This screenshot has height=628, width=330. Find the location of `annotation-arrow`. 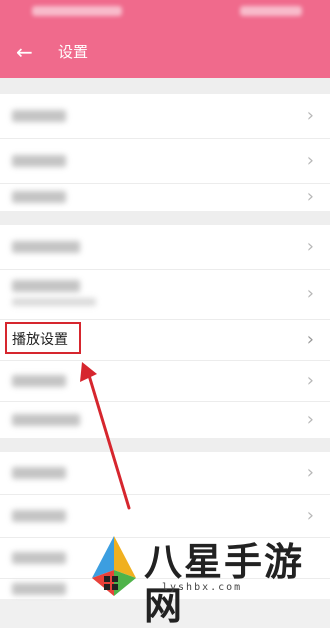

annotation-arrow is located at coordinates (105, 436).